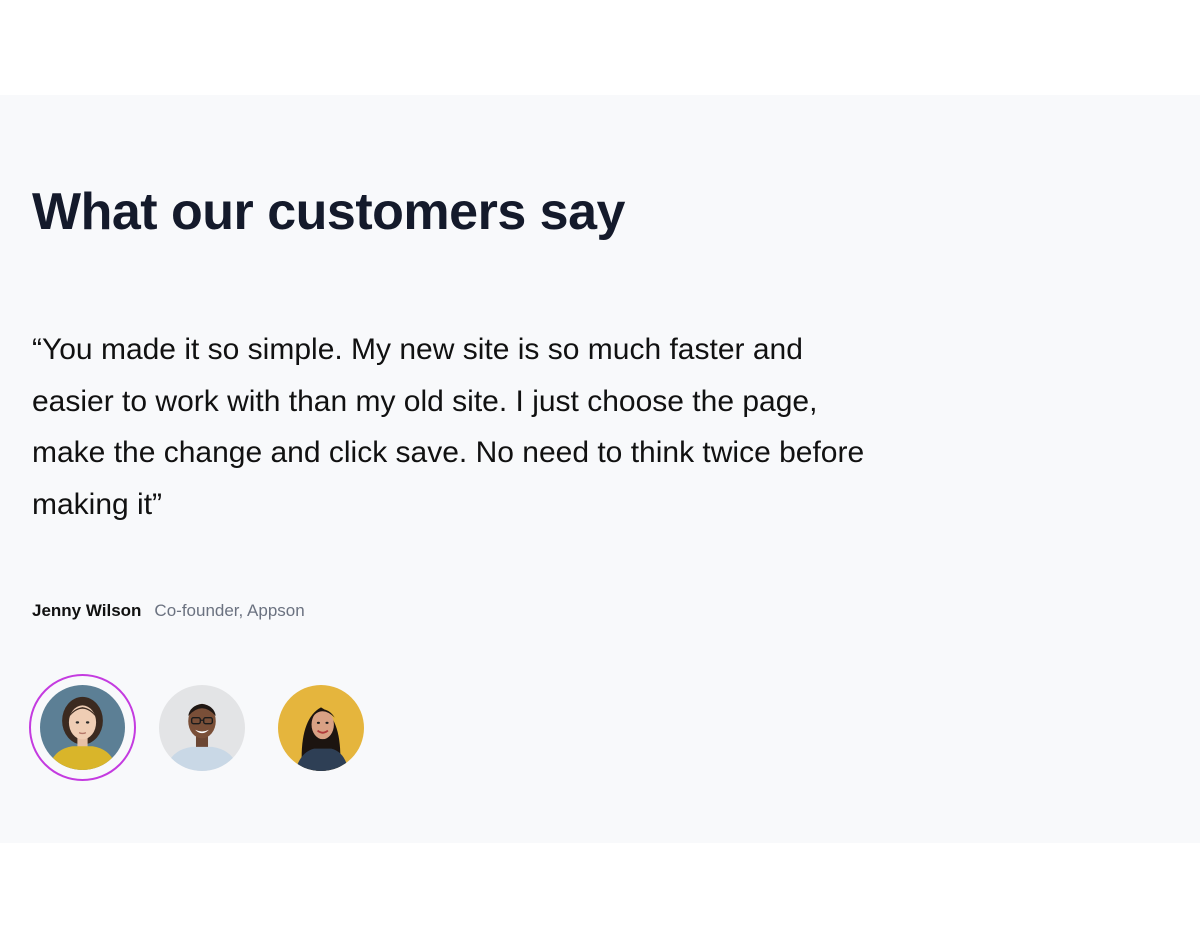 This screenshot has width=1200, height=950. I want to click on avatar-selector, so click(199, 728).